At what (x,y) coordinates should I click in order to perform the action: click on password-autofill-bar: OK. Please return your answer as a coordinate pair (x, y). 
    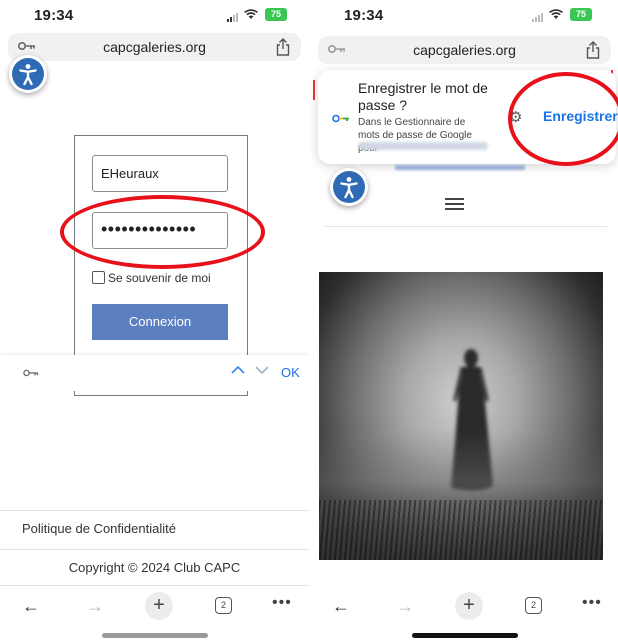
    Looking at the image, I should click on (154, 373).